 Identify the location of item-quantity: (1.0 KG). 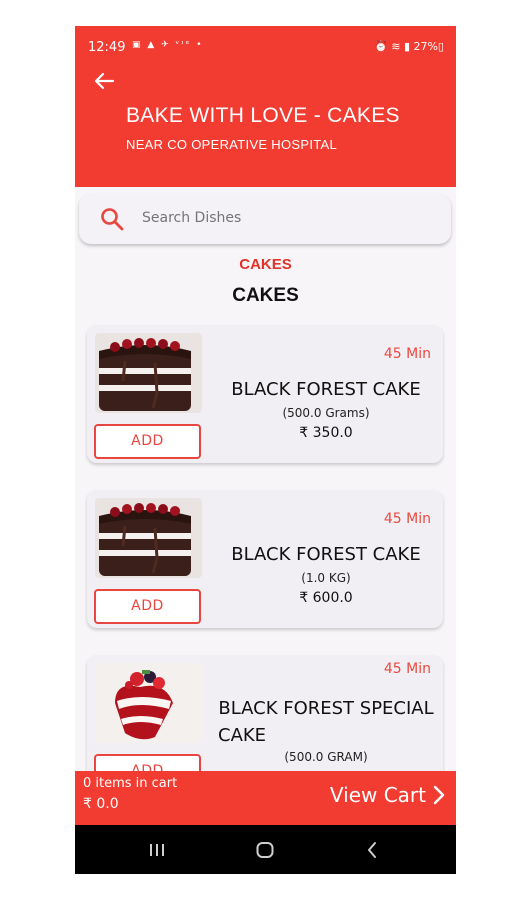
(326, 578).